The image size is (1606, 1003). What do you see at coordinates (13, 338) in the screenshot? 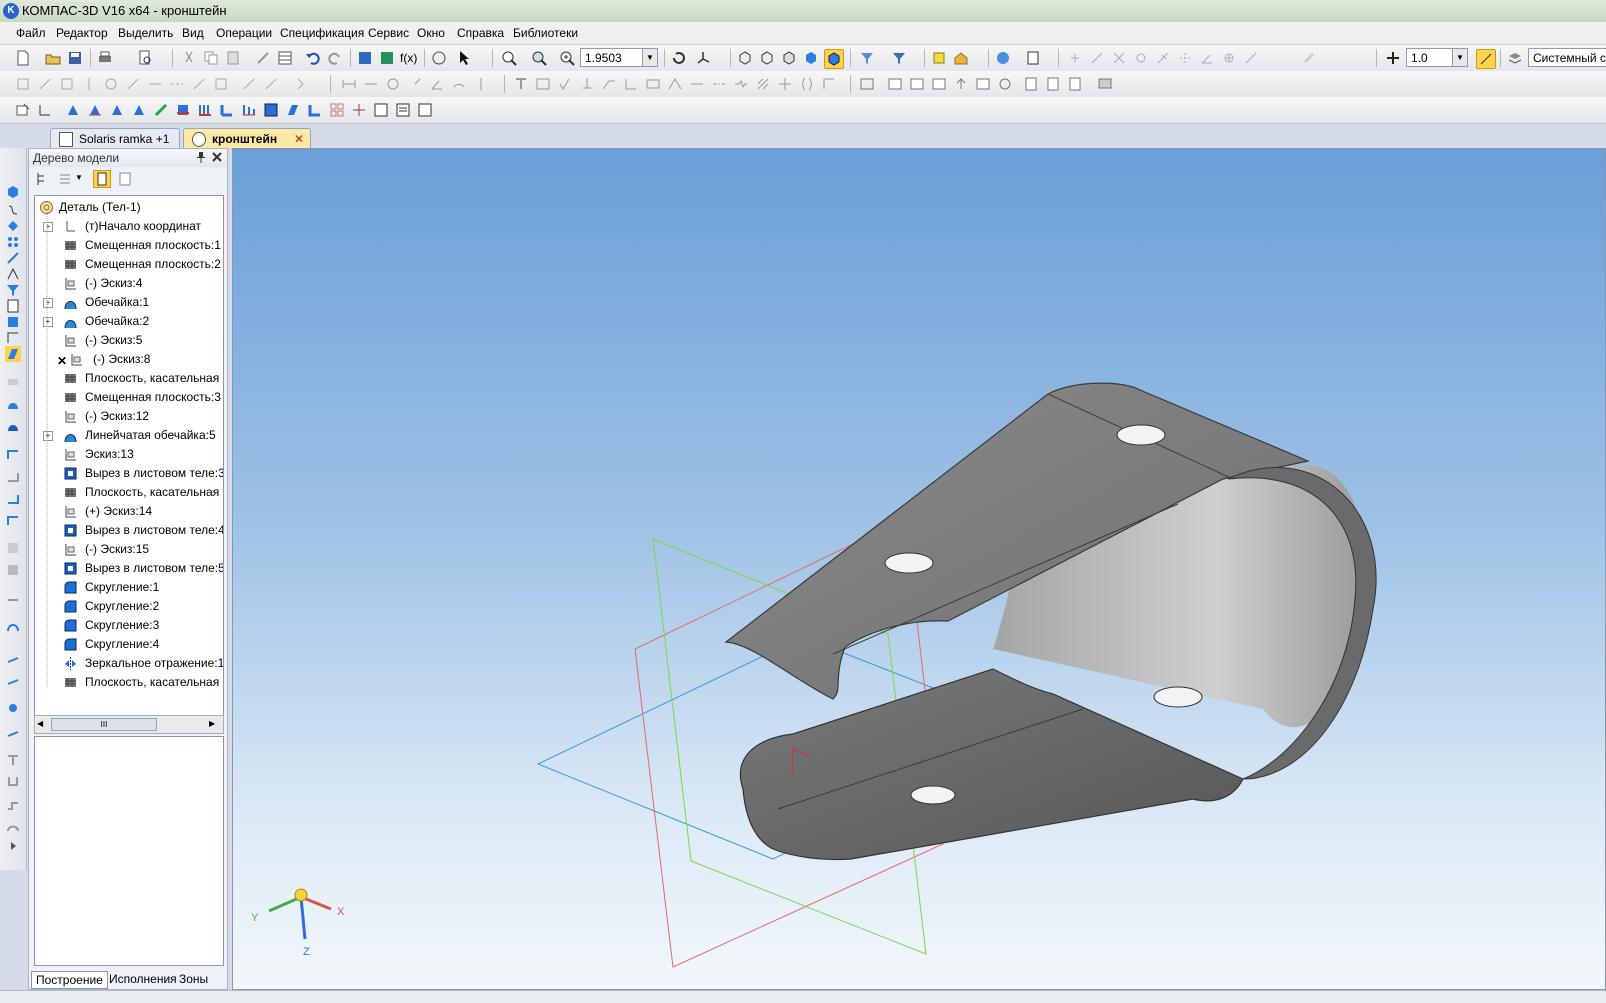
I see `compact-elements-icon` at bounding box center [13, 338].